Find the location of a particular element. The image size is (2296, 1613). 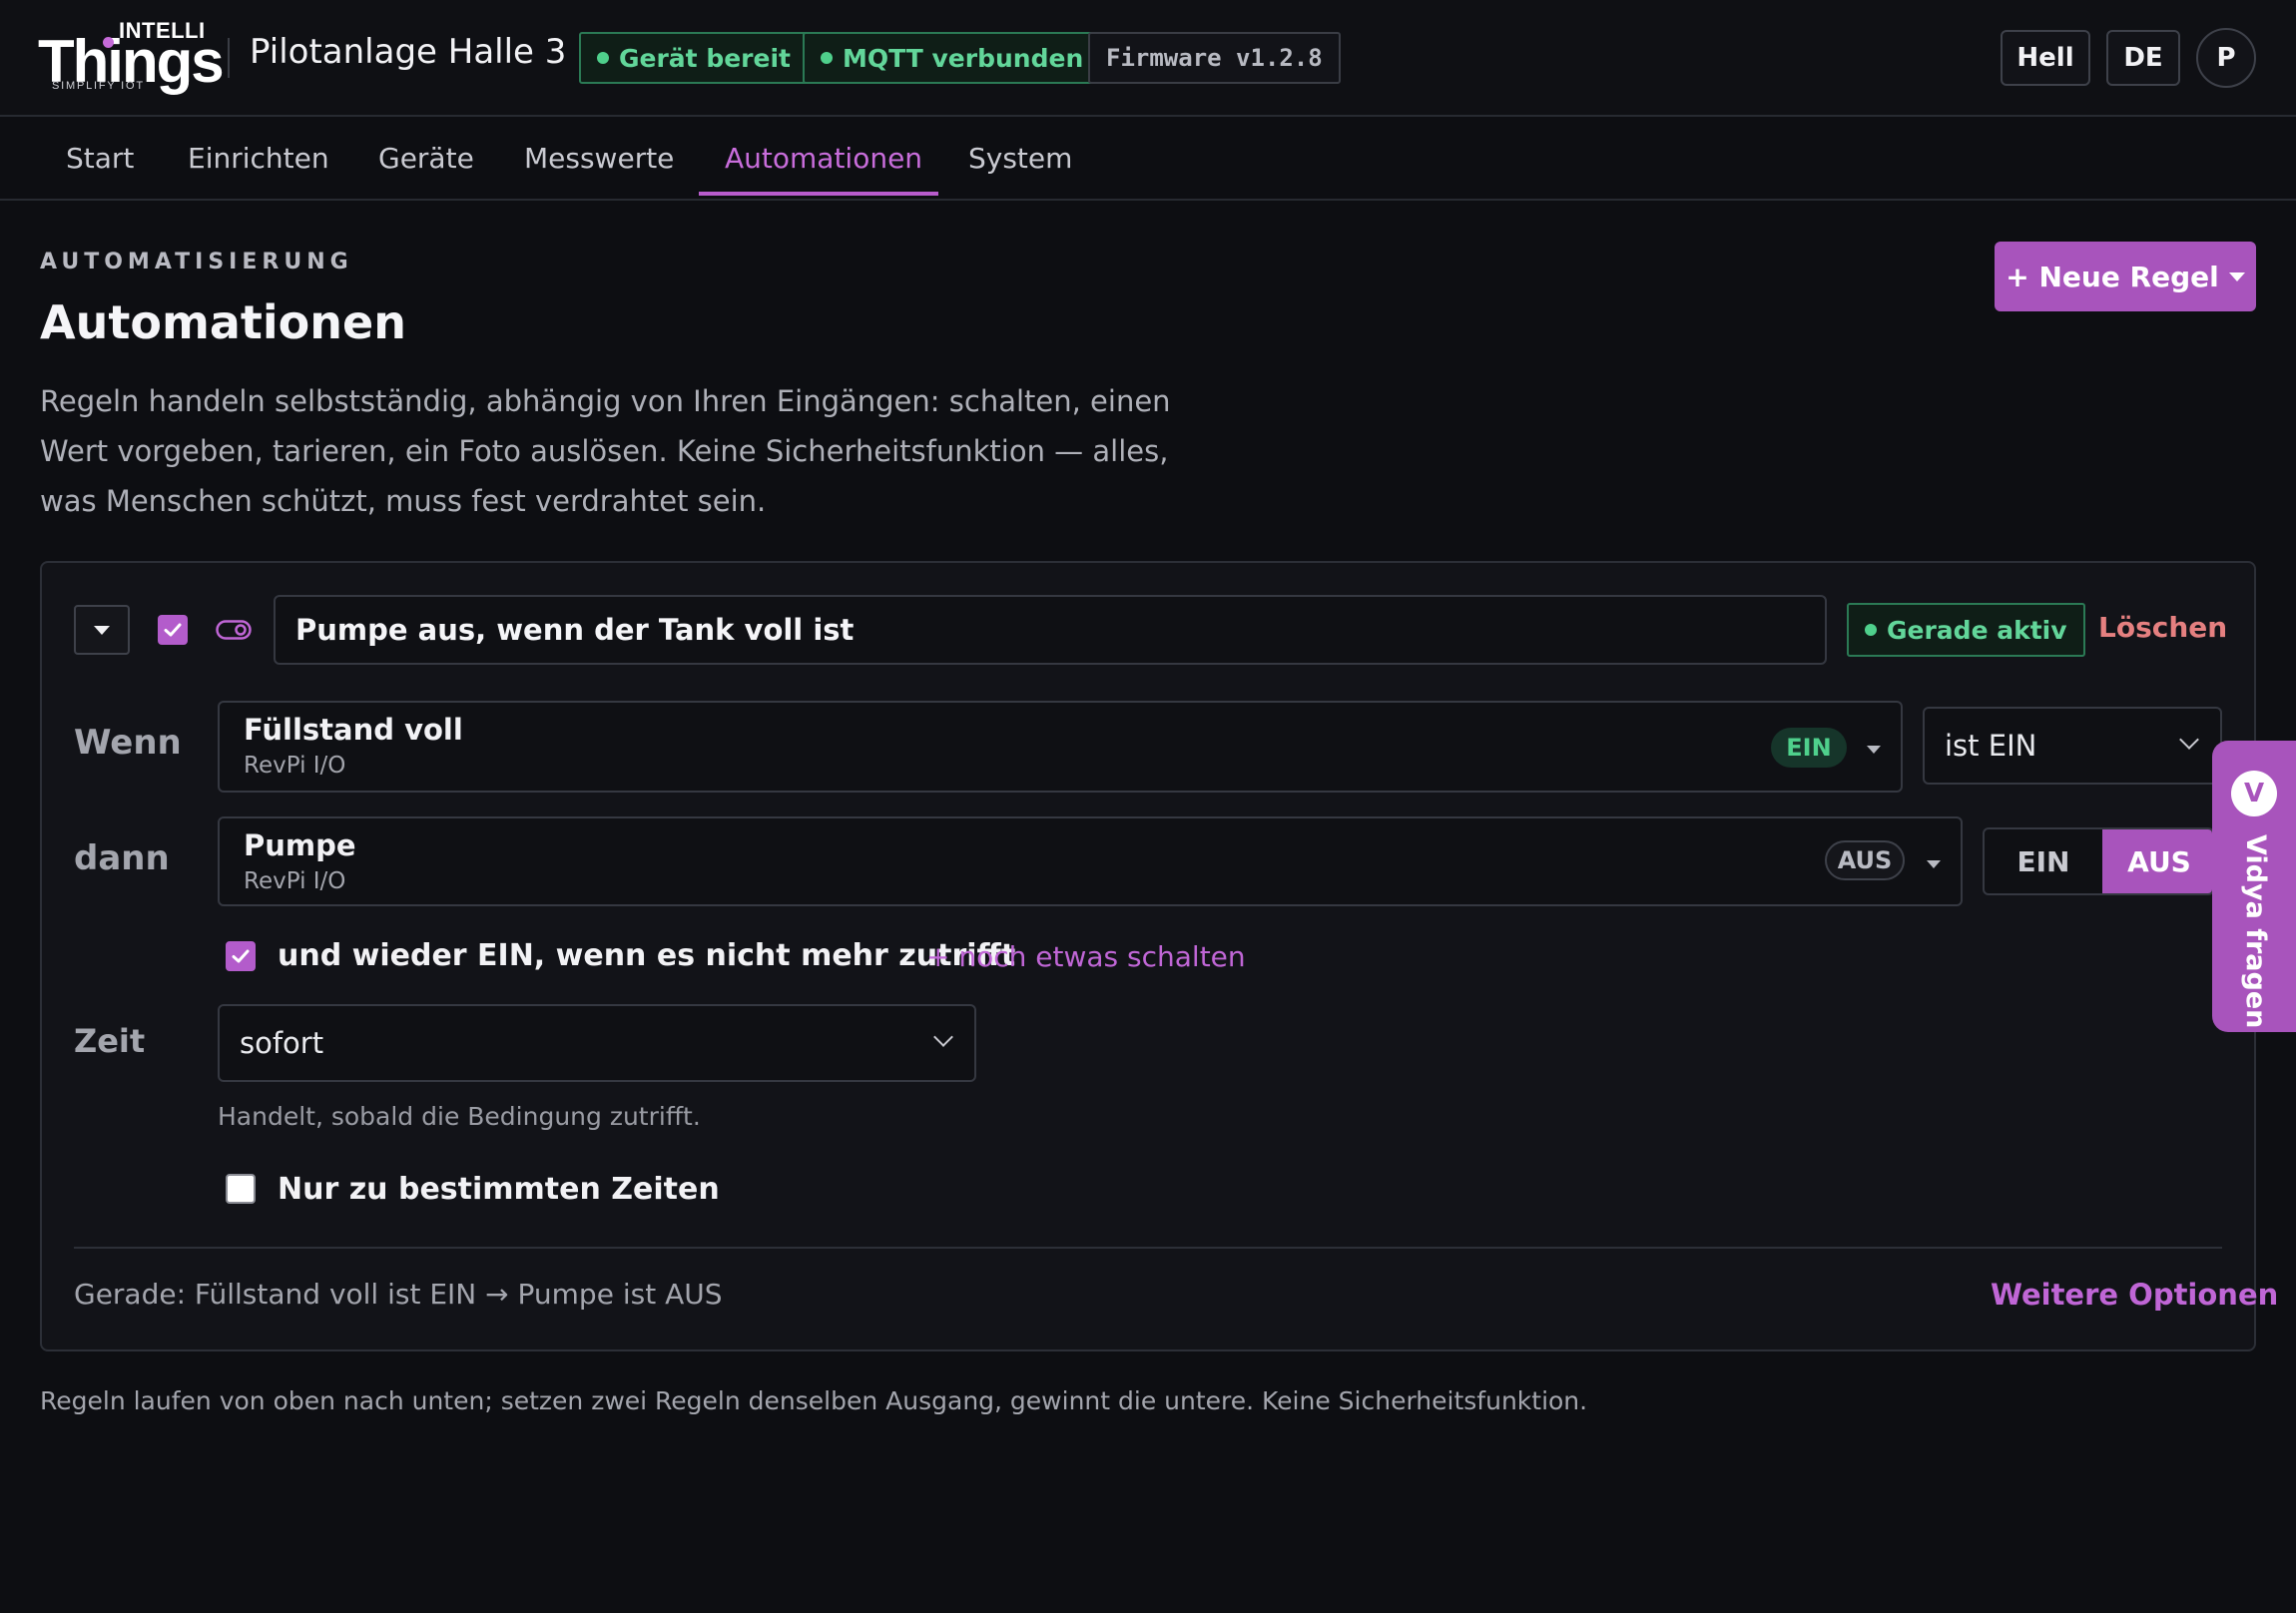

condition-select: ist EIN is located at coordinates (2073, 746).